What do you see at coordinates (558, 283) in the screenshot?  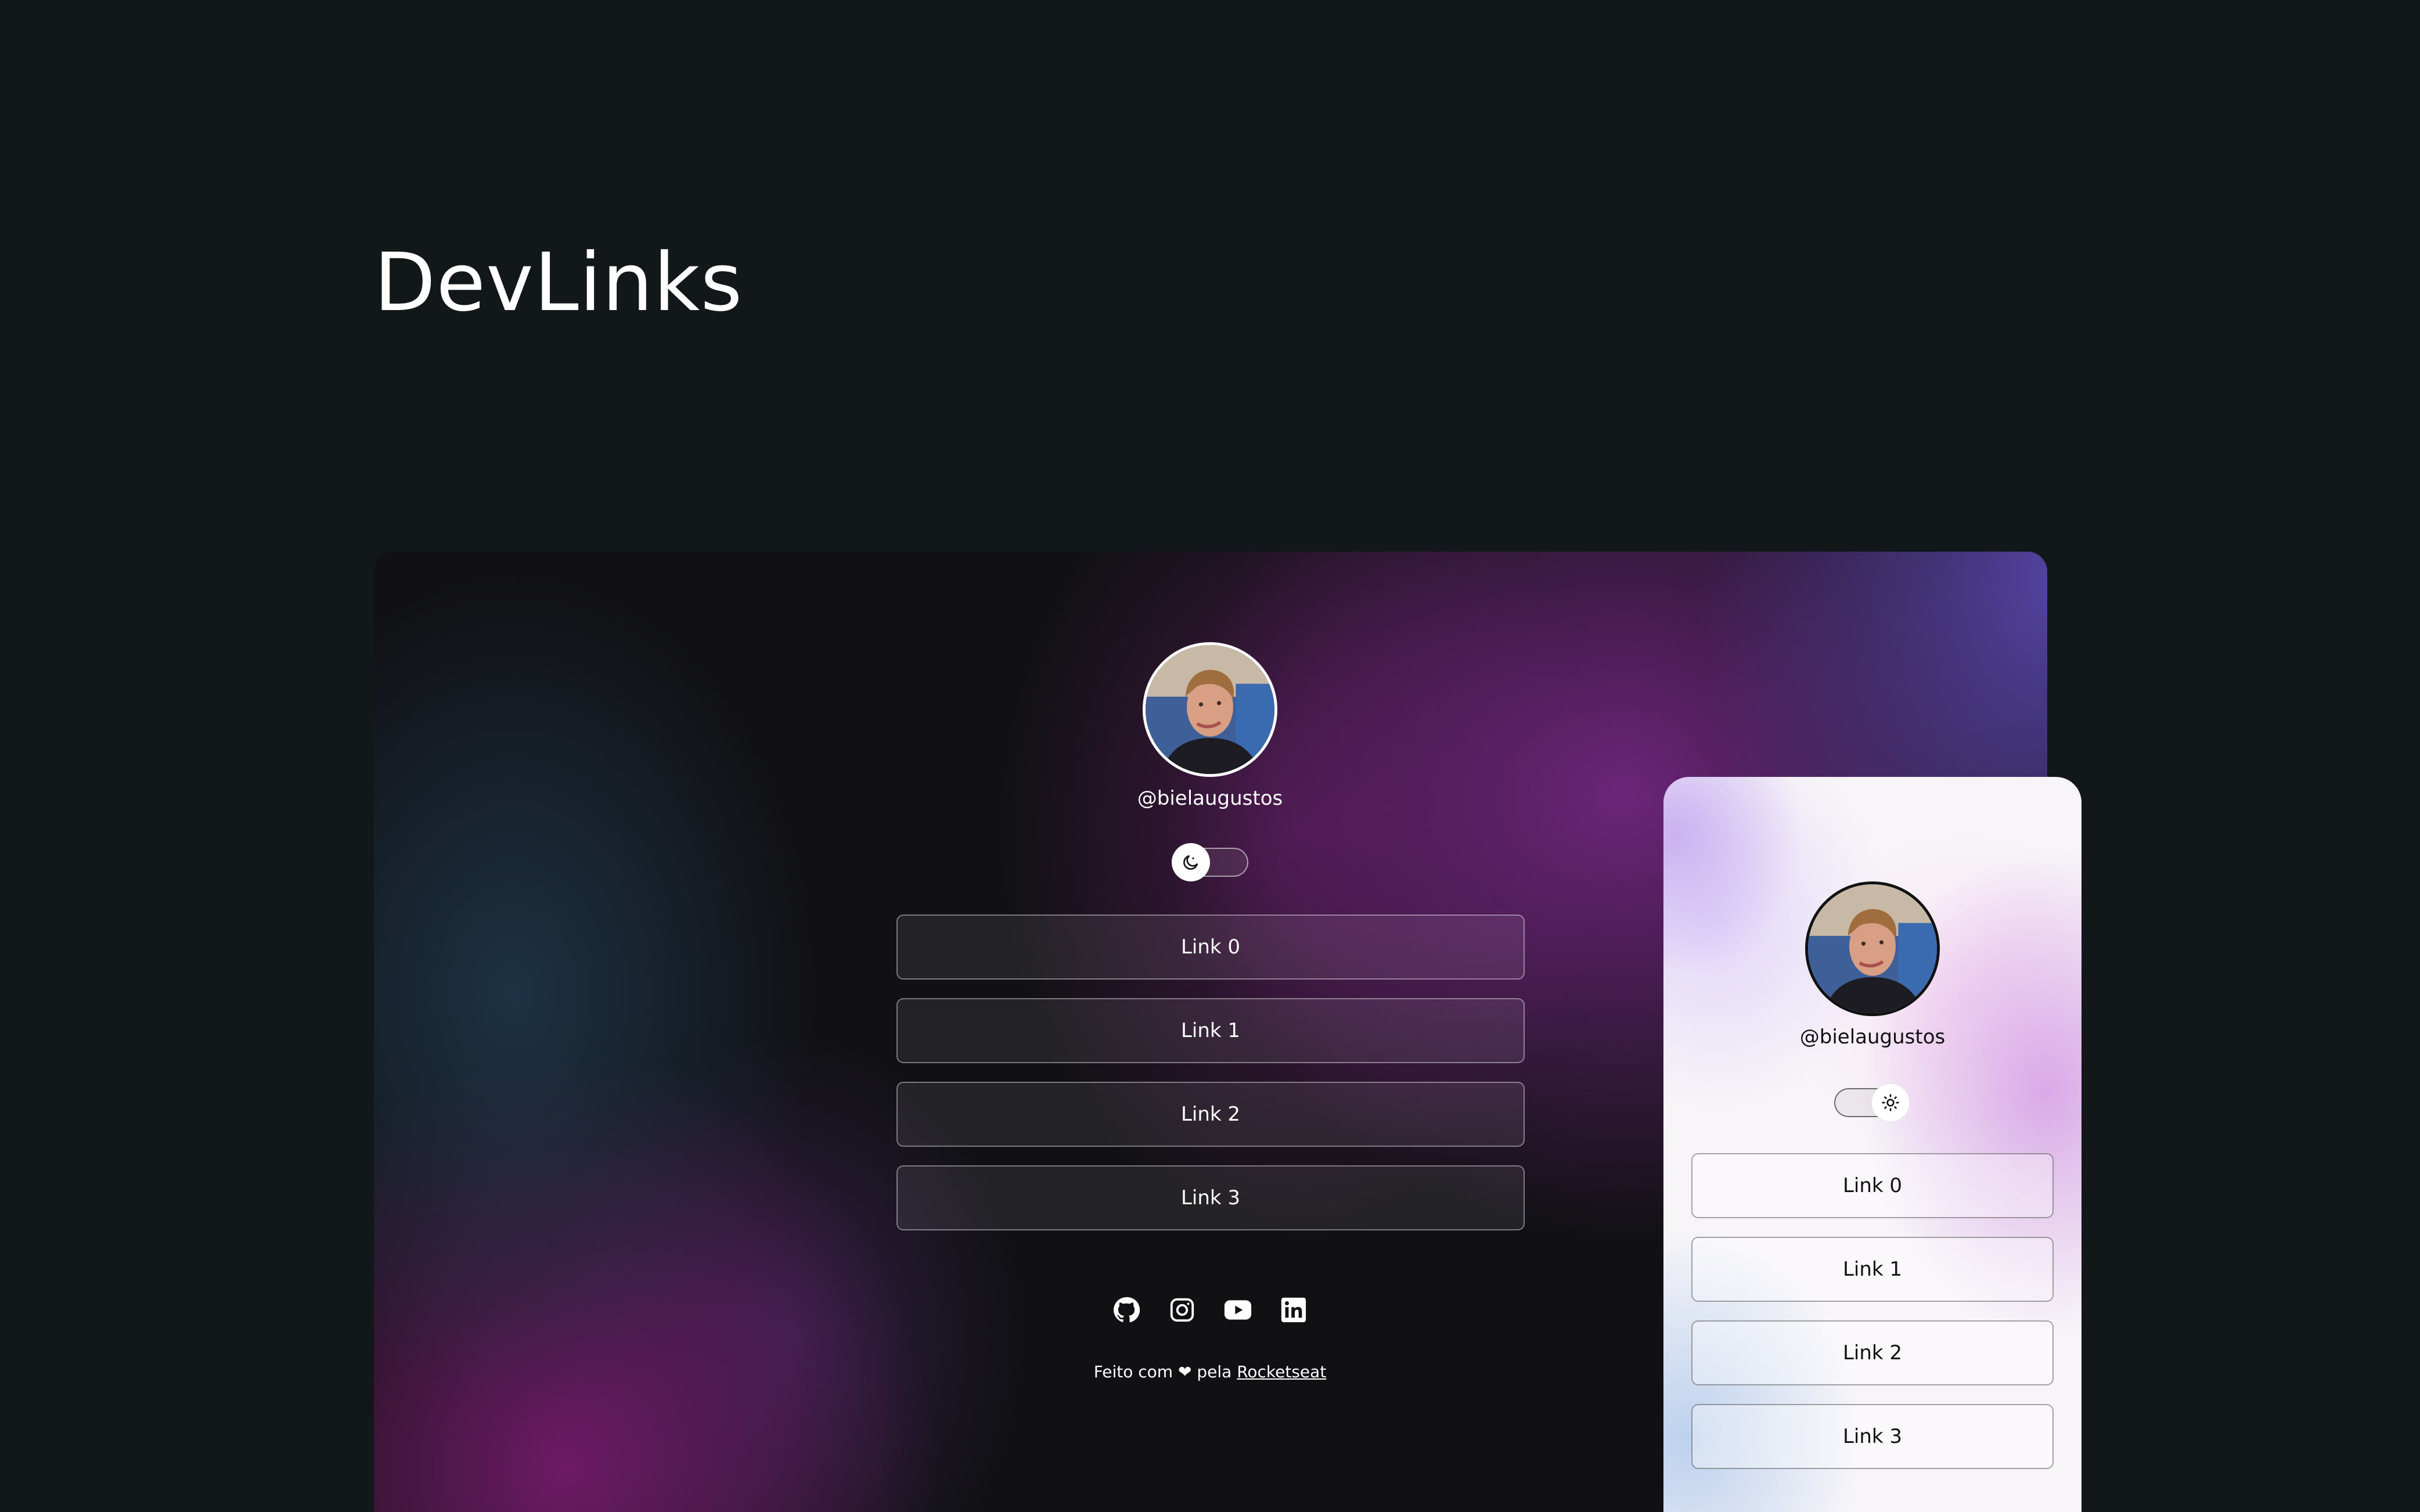 I see `page-title: DevLinks` at bounding box center [558, 283].